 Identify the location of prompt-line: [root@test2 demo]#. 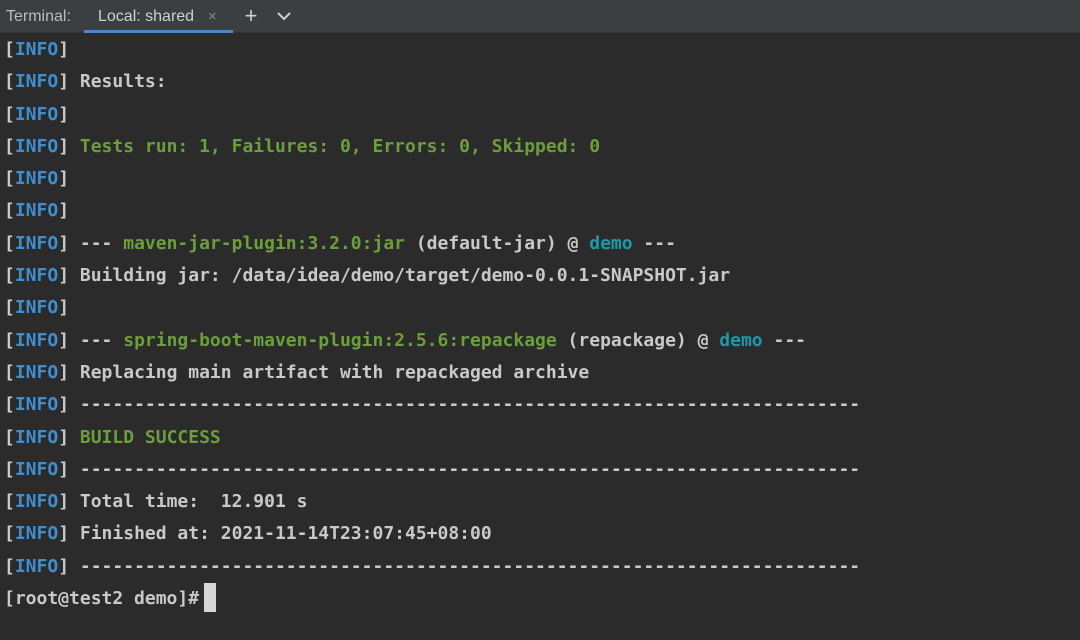
(539, 599).